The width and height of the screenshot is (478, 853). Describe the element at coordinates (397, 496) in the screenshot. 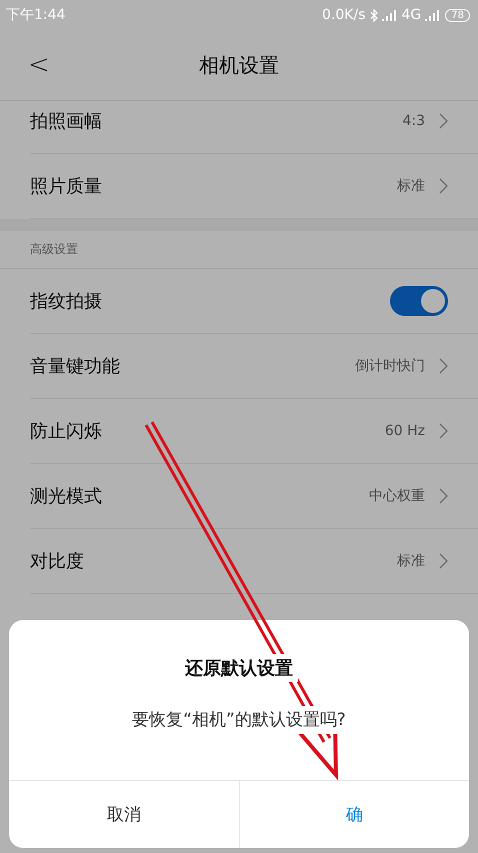

I see `setting-value: 中心权重` at that location.